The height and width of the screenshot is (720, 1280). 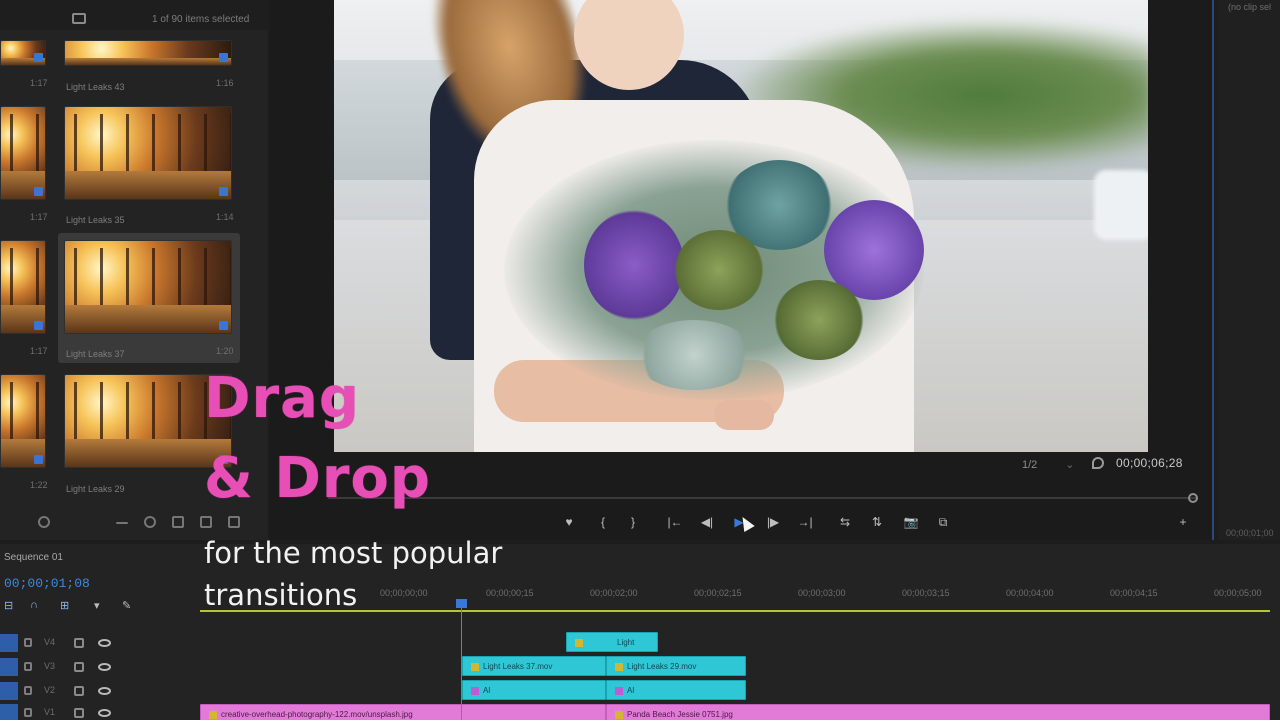 What do you see at coordinates (404, 593) in the screenshot?
I see `ruler-tick: 00;00;00;00` at bounding box center [404, 593].